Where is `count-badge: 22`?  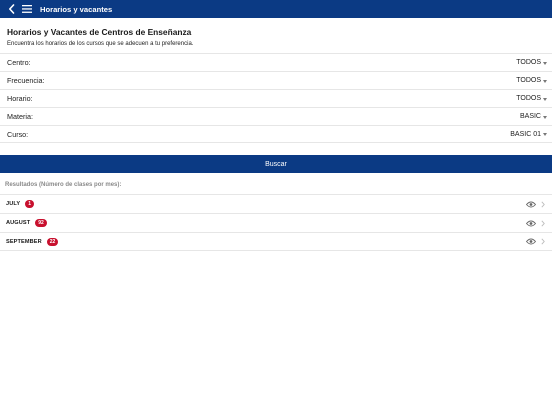
count-badge: 22 is located at coordinates (52, 241).